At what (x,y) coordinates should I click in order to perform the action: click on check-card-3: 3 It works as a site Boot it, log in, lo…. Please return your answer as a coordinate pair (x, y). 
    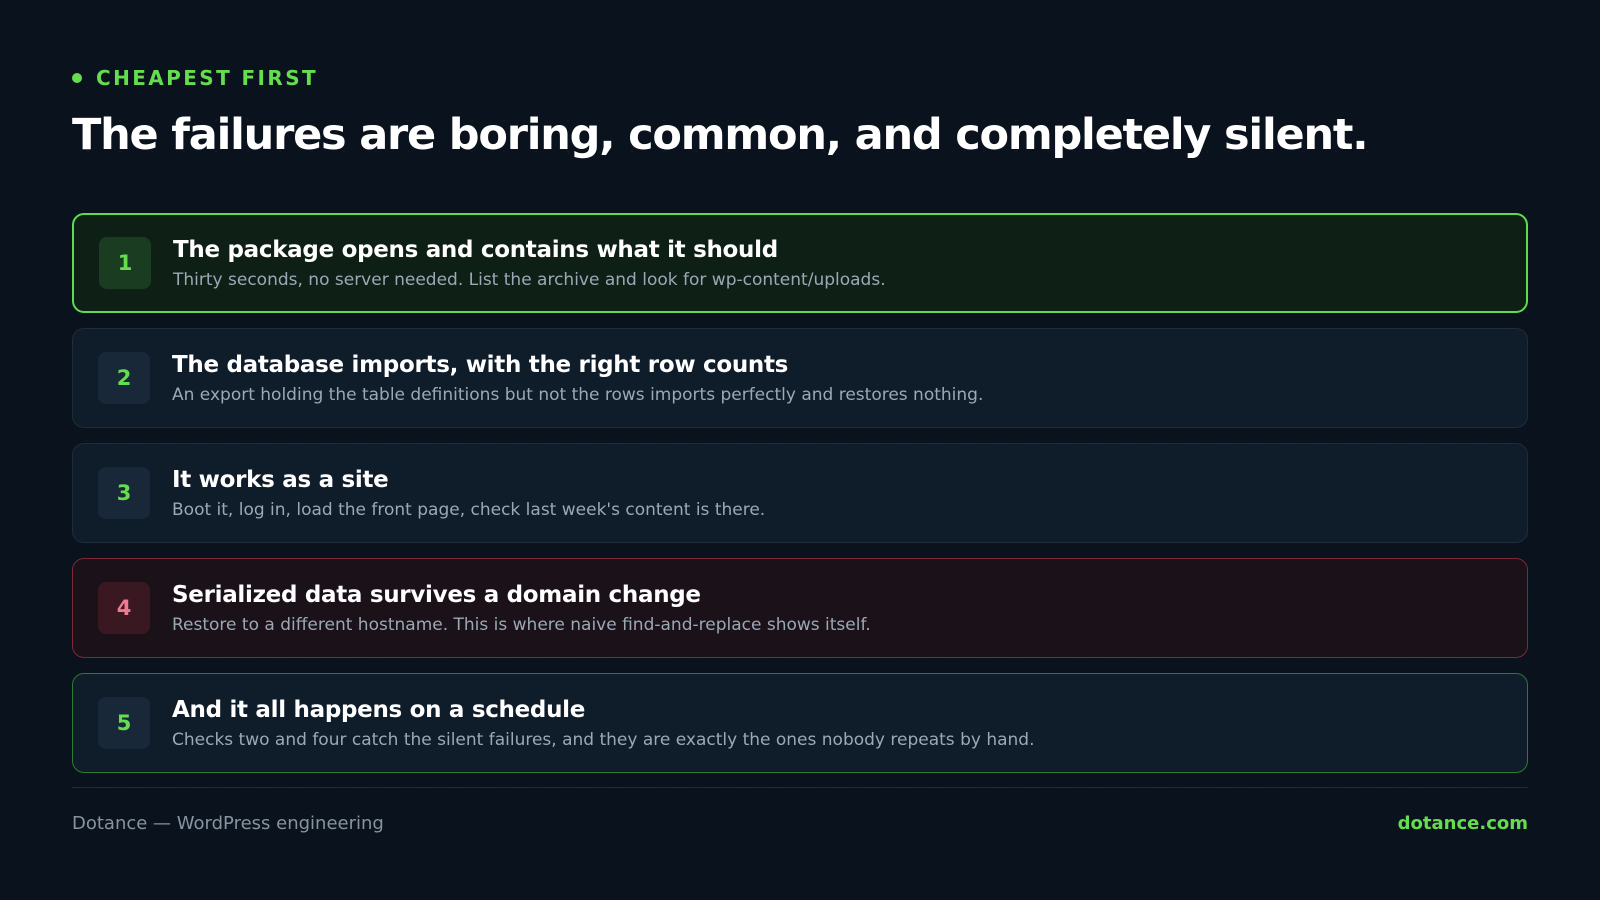
    Looking at the image, I should click on (800, 493).